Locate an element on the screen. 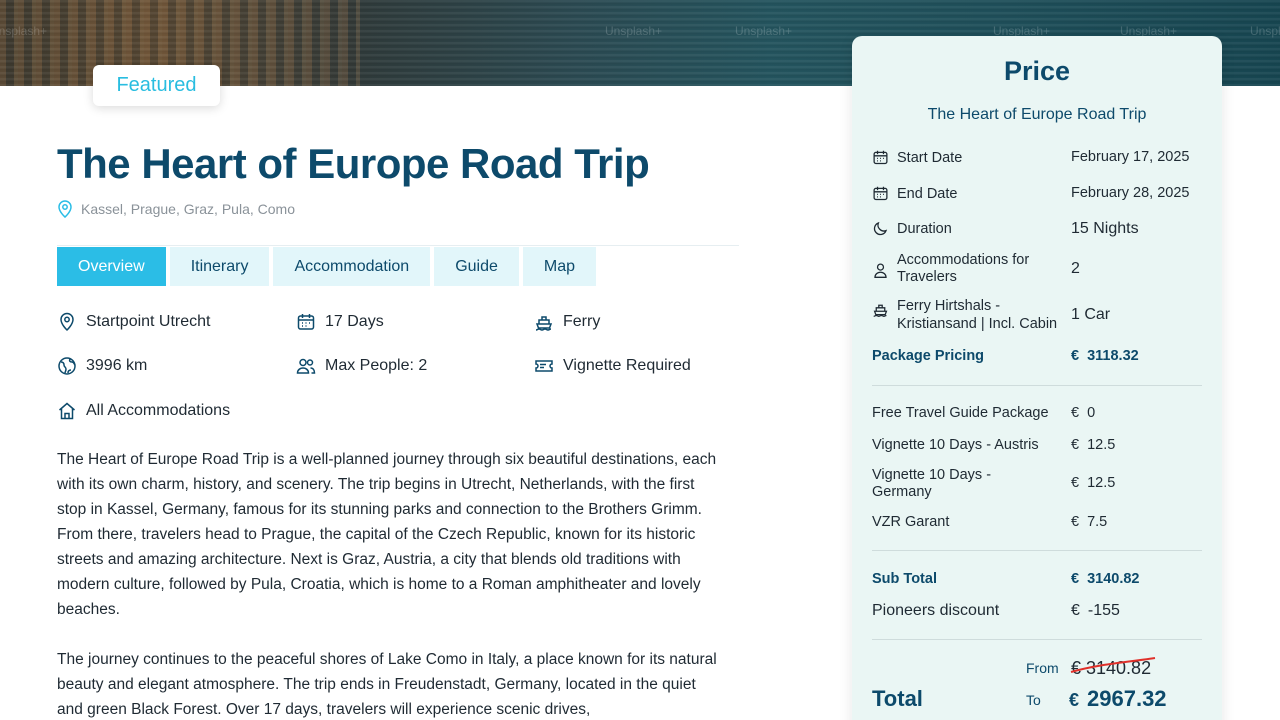  user-icon is located at coordinates (880, 270).